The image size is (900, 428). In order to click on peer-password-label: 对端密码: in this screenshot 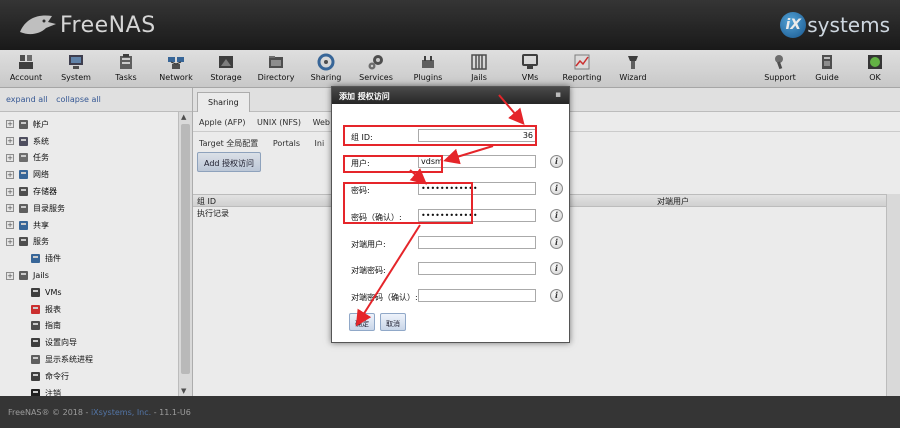, I will do `click(368, 270)`.